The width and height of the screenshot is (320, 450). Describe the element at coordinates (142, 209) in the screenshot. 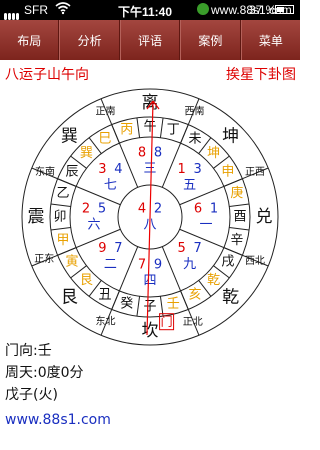

I see `mountain-star: 4` at that location.